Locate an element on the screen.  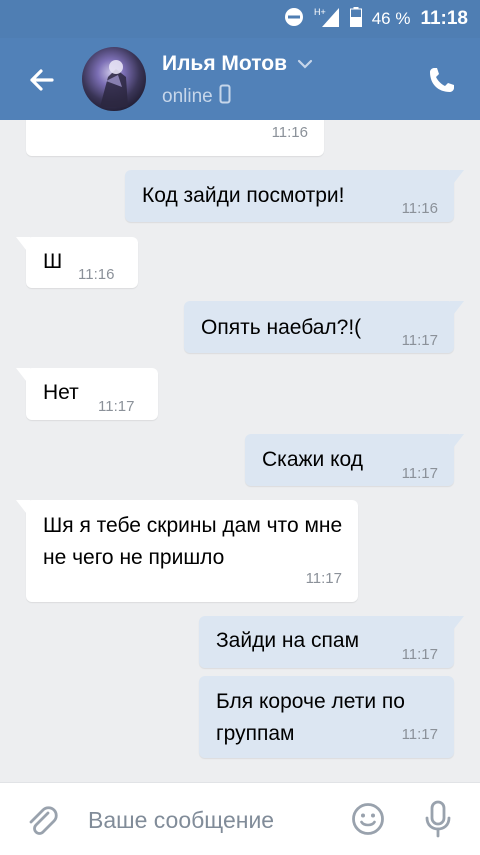
signal-icon: H+ is located at coordinates (327, 19).